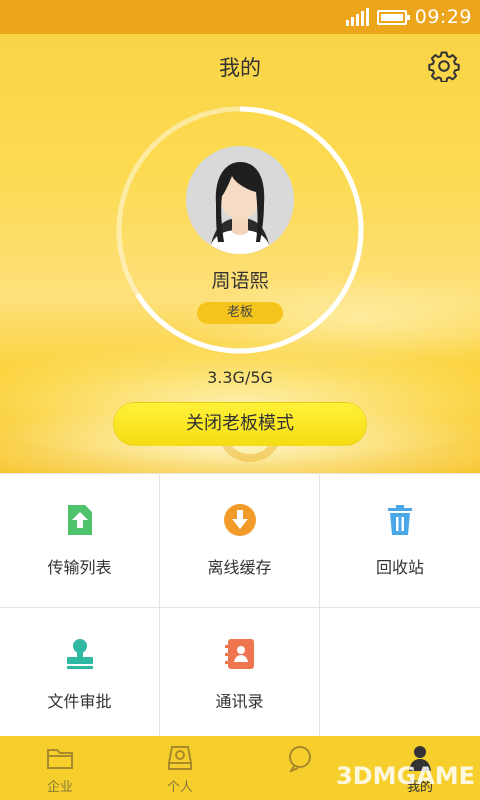 This screenshot has height=800, width=480. I want to click on watermark-text: 3DMGAME, so click(406, 776).